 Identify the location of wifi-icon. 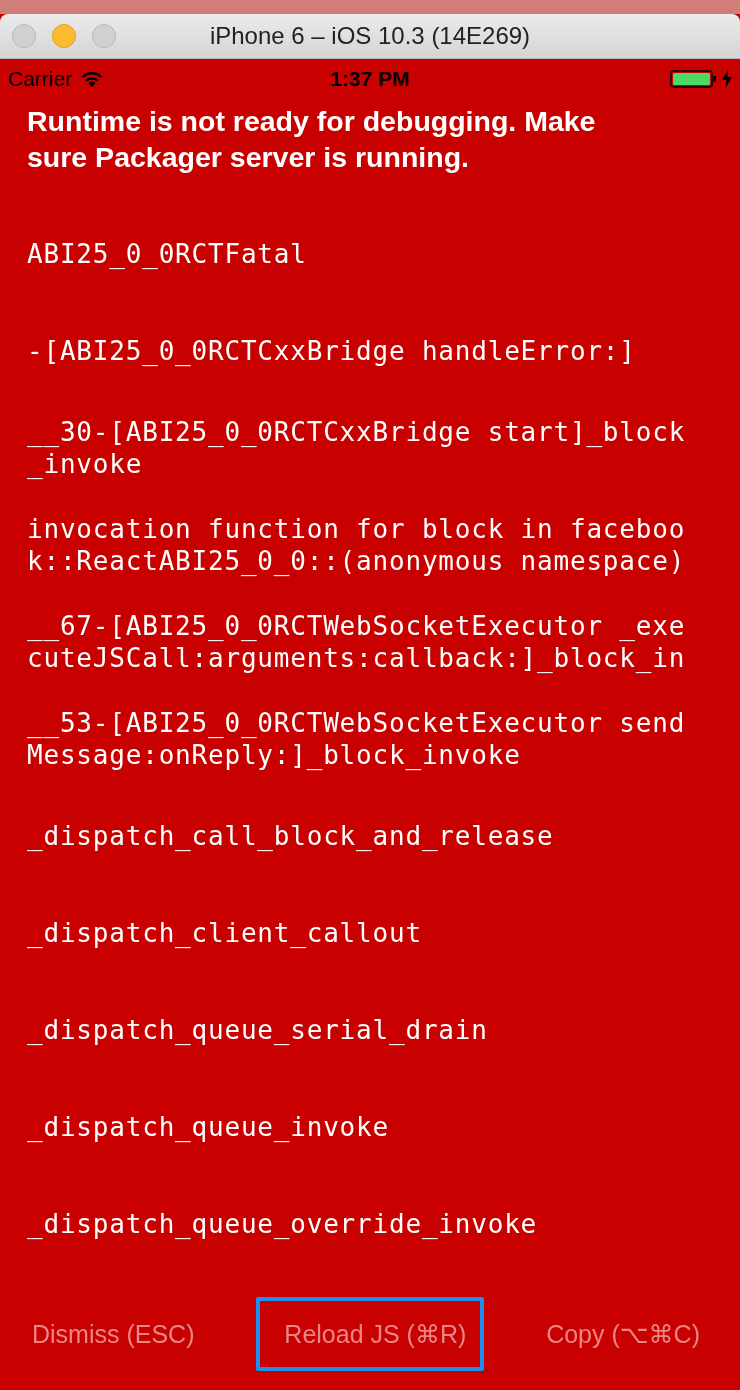
(92, 79).